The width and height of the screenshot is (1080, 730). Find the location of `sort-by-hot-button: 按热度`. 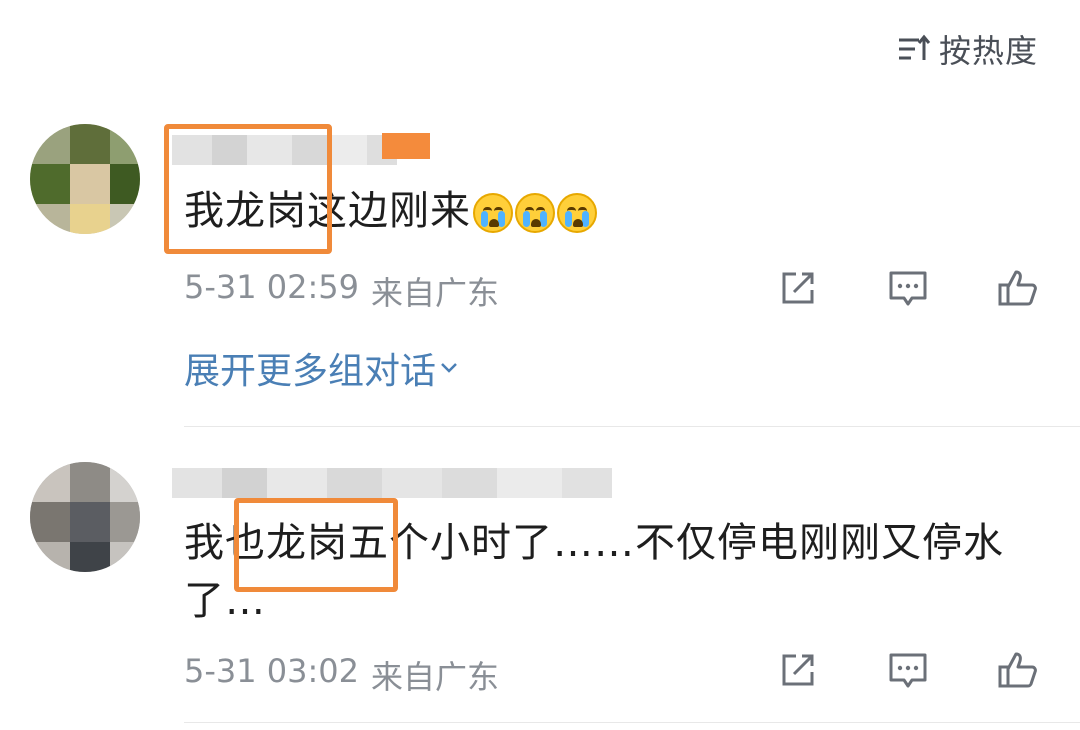

sort-by-hot-button: 按热度 is located at coordinates (967, 49).